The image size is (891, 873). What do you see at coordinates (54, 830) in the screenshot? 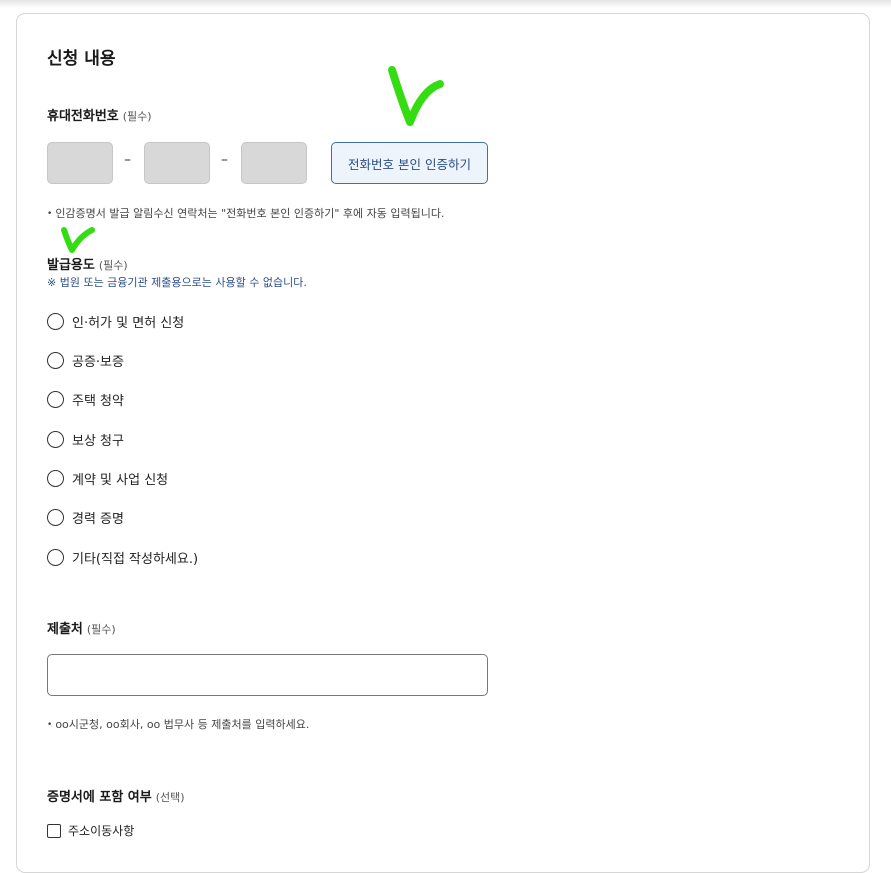
I see `checkbox-icon` at bounding box center [54, 830].